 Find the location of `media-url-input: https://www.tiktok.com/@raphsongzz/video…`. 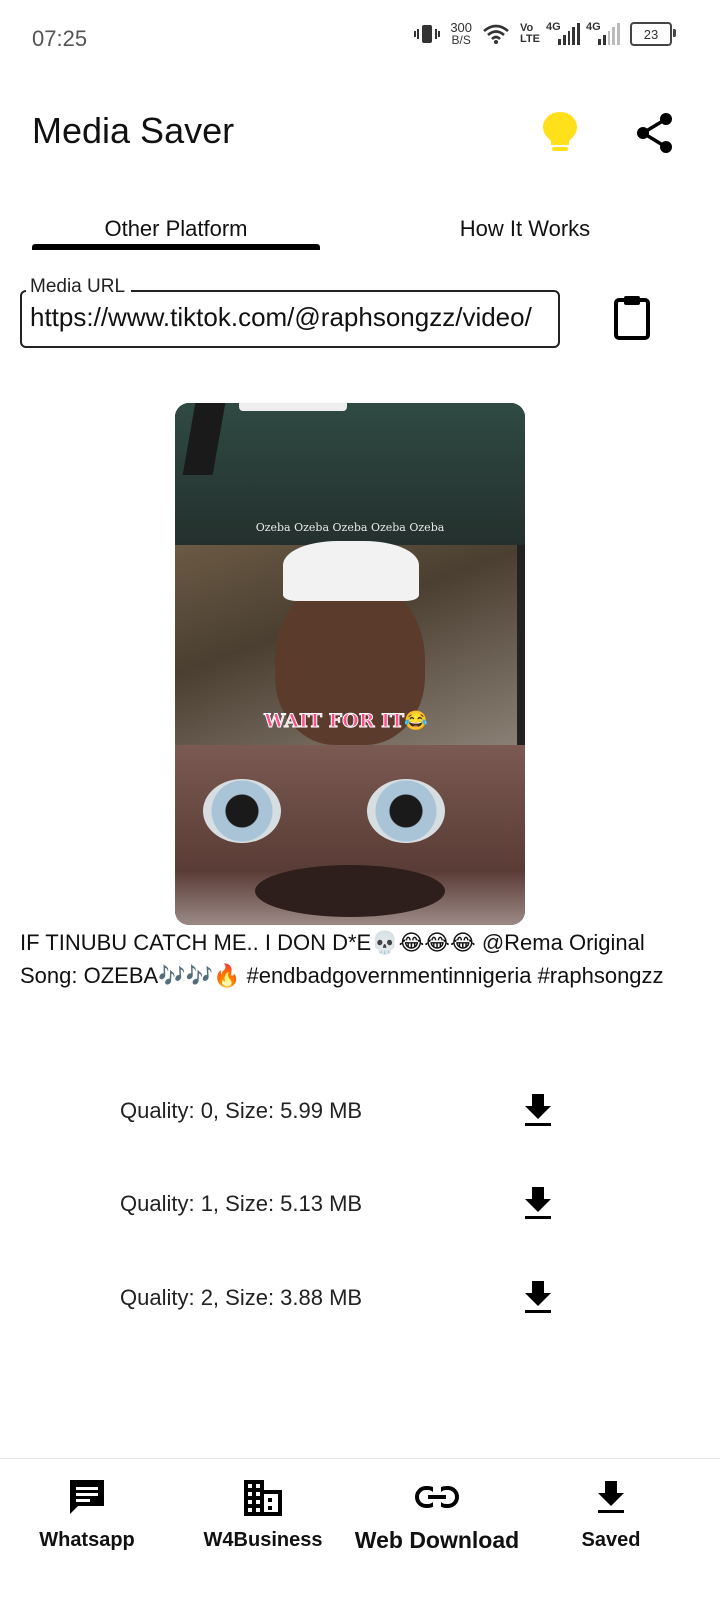

media-url-input: https://www.tiktok.com/@raphsongzz/video… is located at coordinates (292, 317).